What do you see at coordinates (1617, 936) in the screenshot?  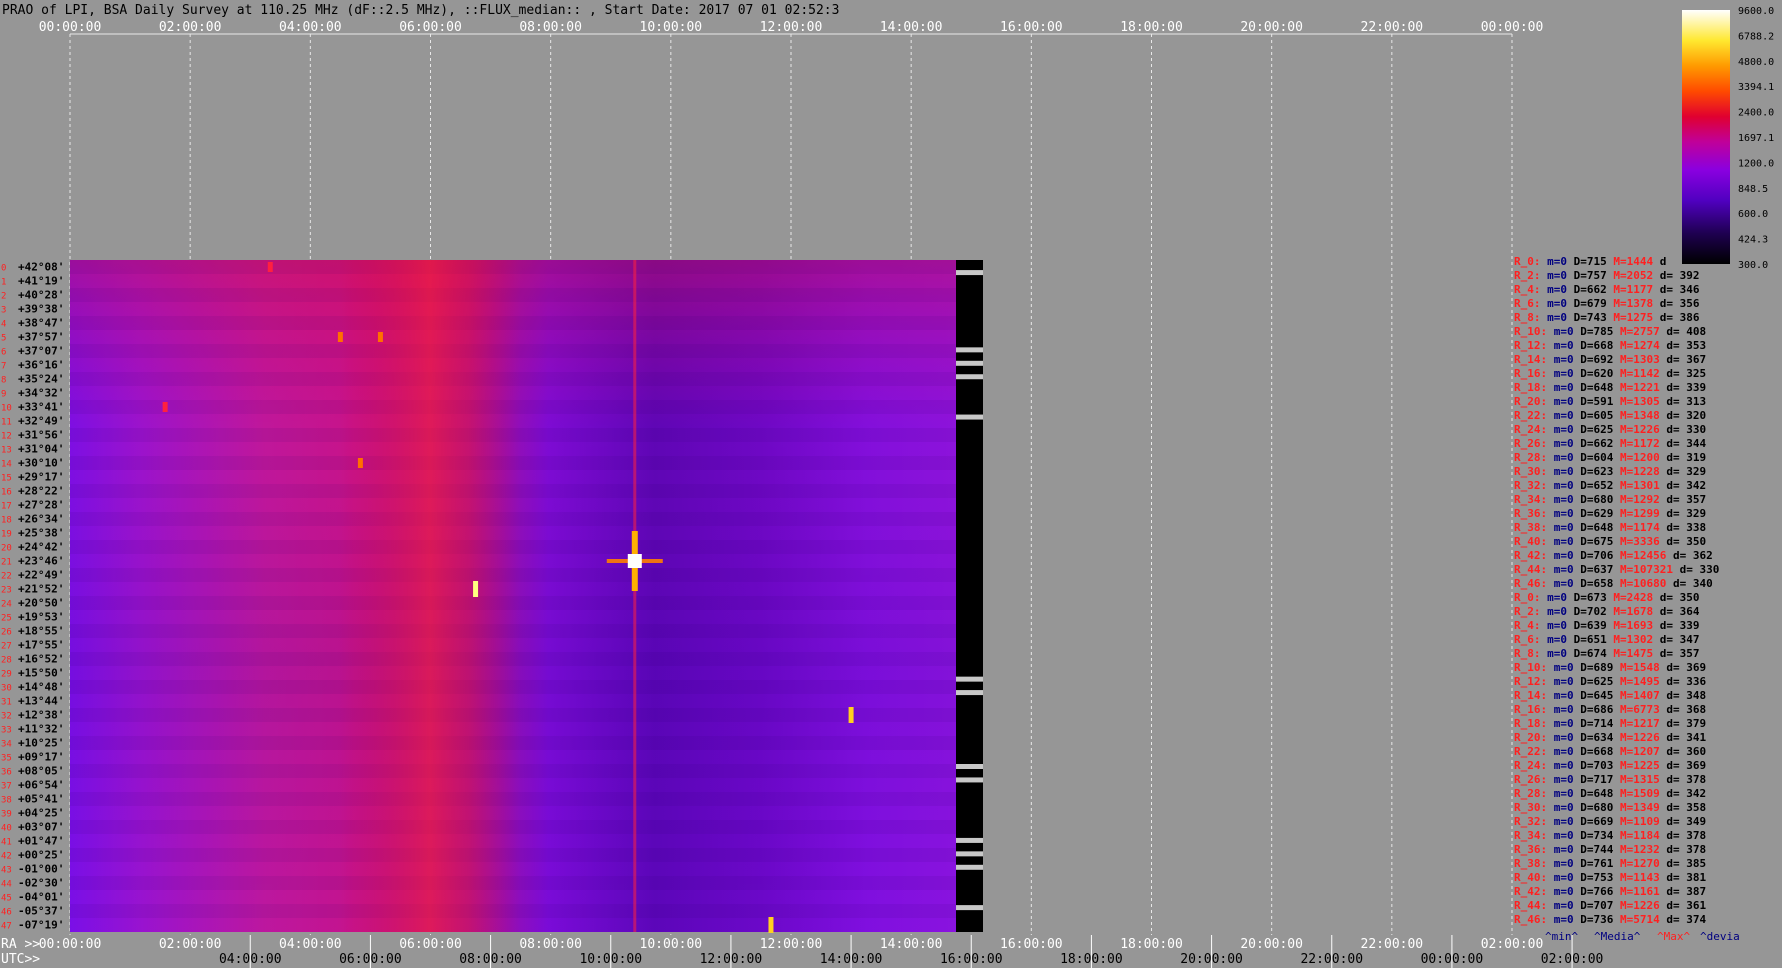 I see `footer-median: ^Media^` at bounding box center [1617, 936].